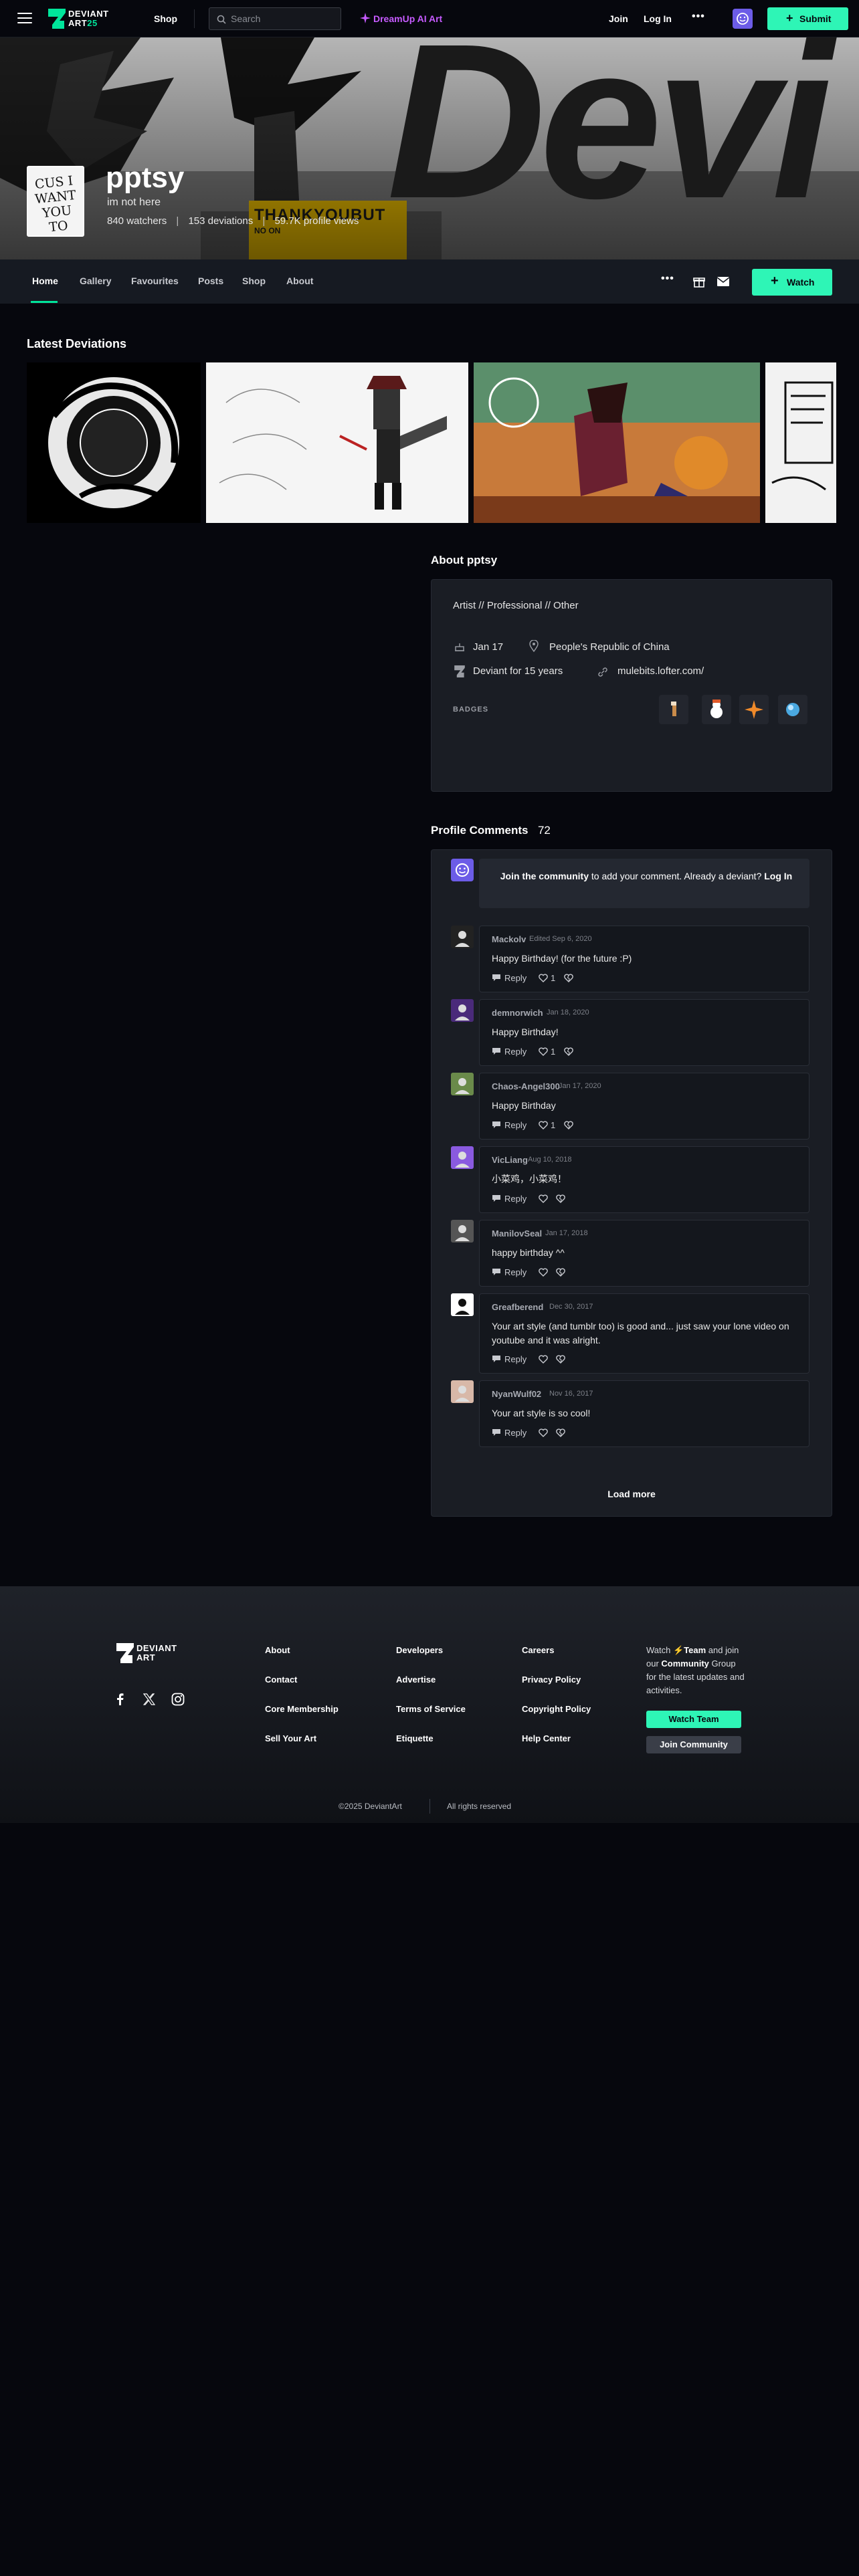 The image size is (859, 2576). I want to click on deviantart-logo-icon, so click(125, 1653).